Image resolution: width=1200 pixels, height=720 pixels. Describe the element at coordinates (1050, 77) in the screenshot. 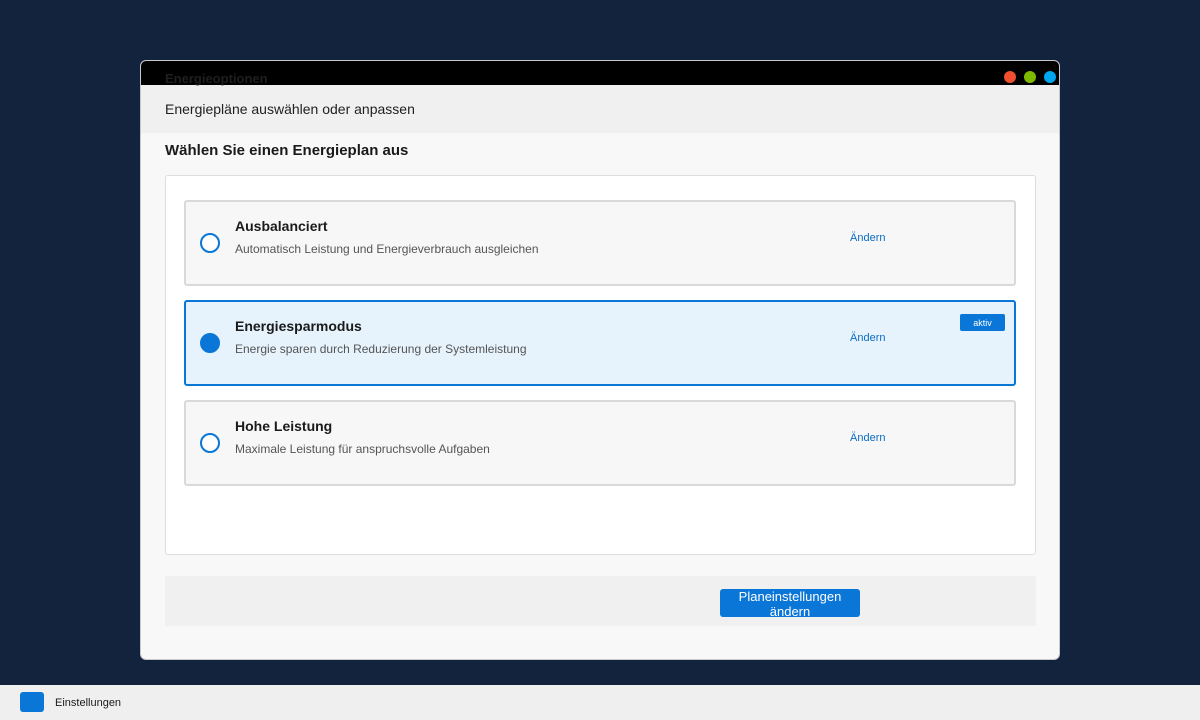

I see `maximize-icon` at that location.